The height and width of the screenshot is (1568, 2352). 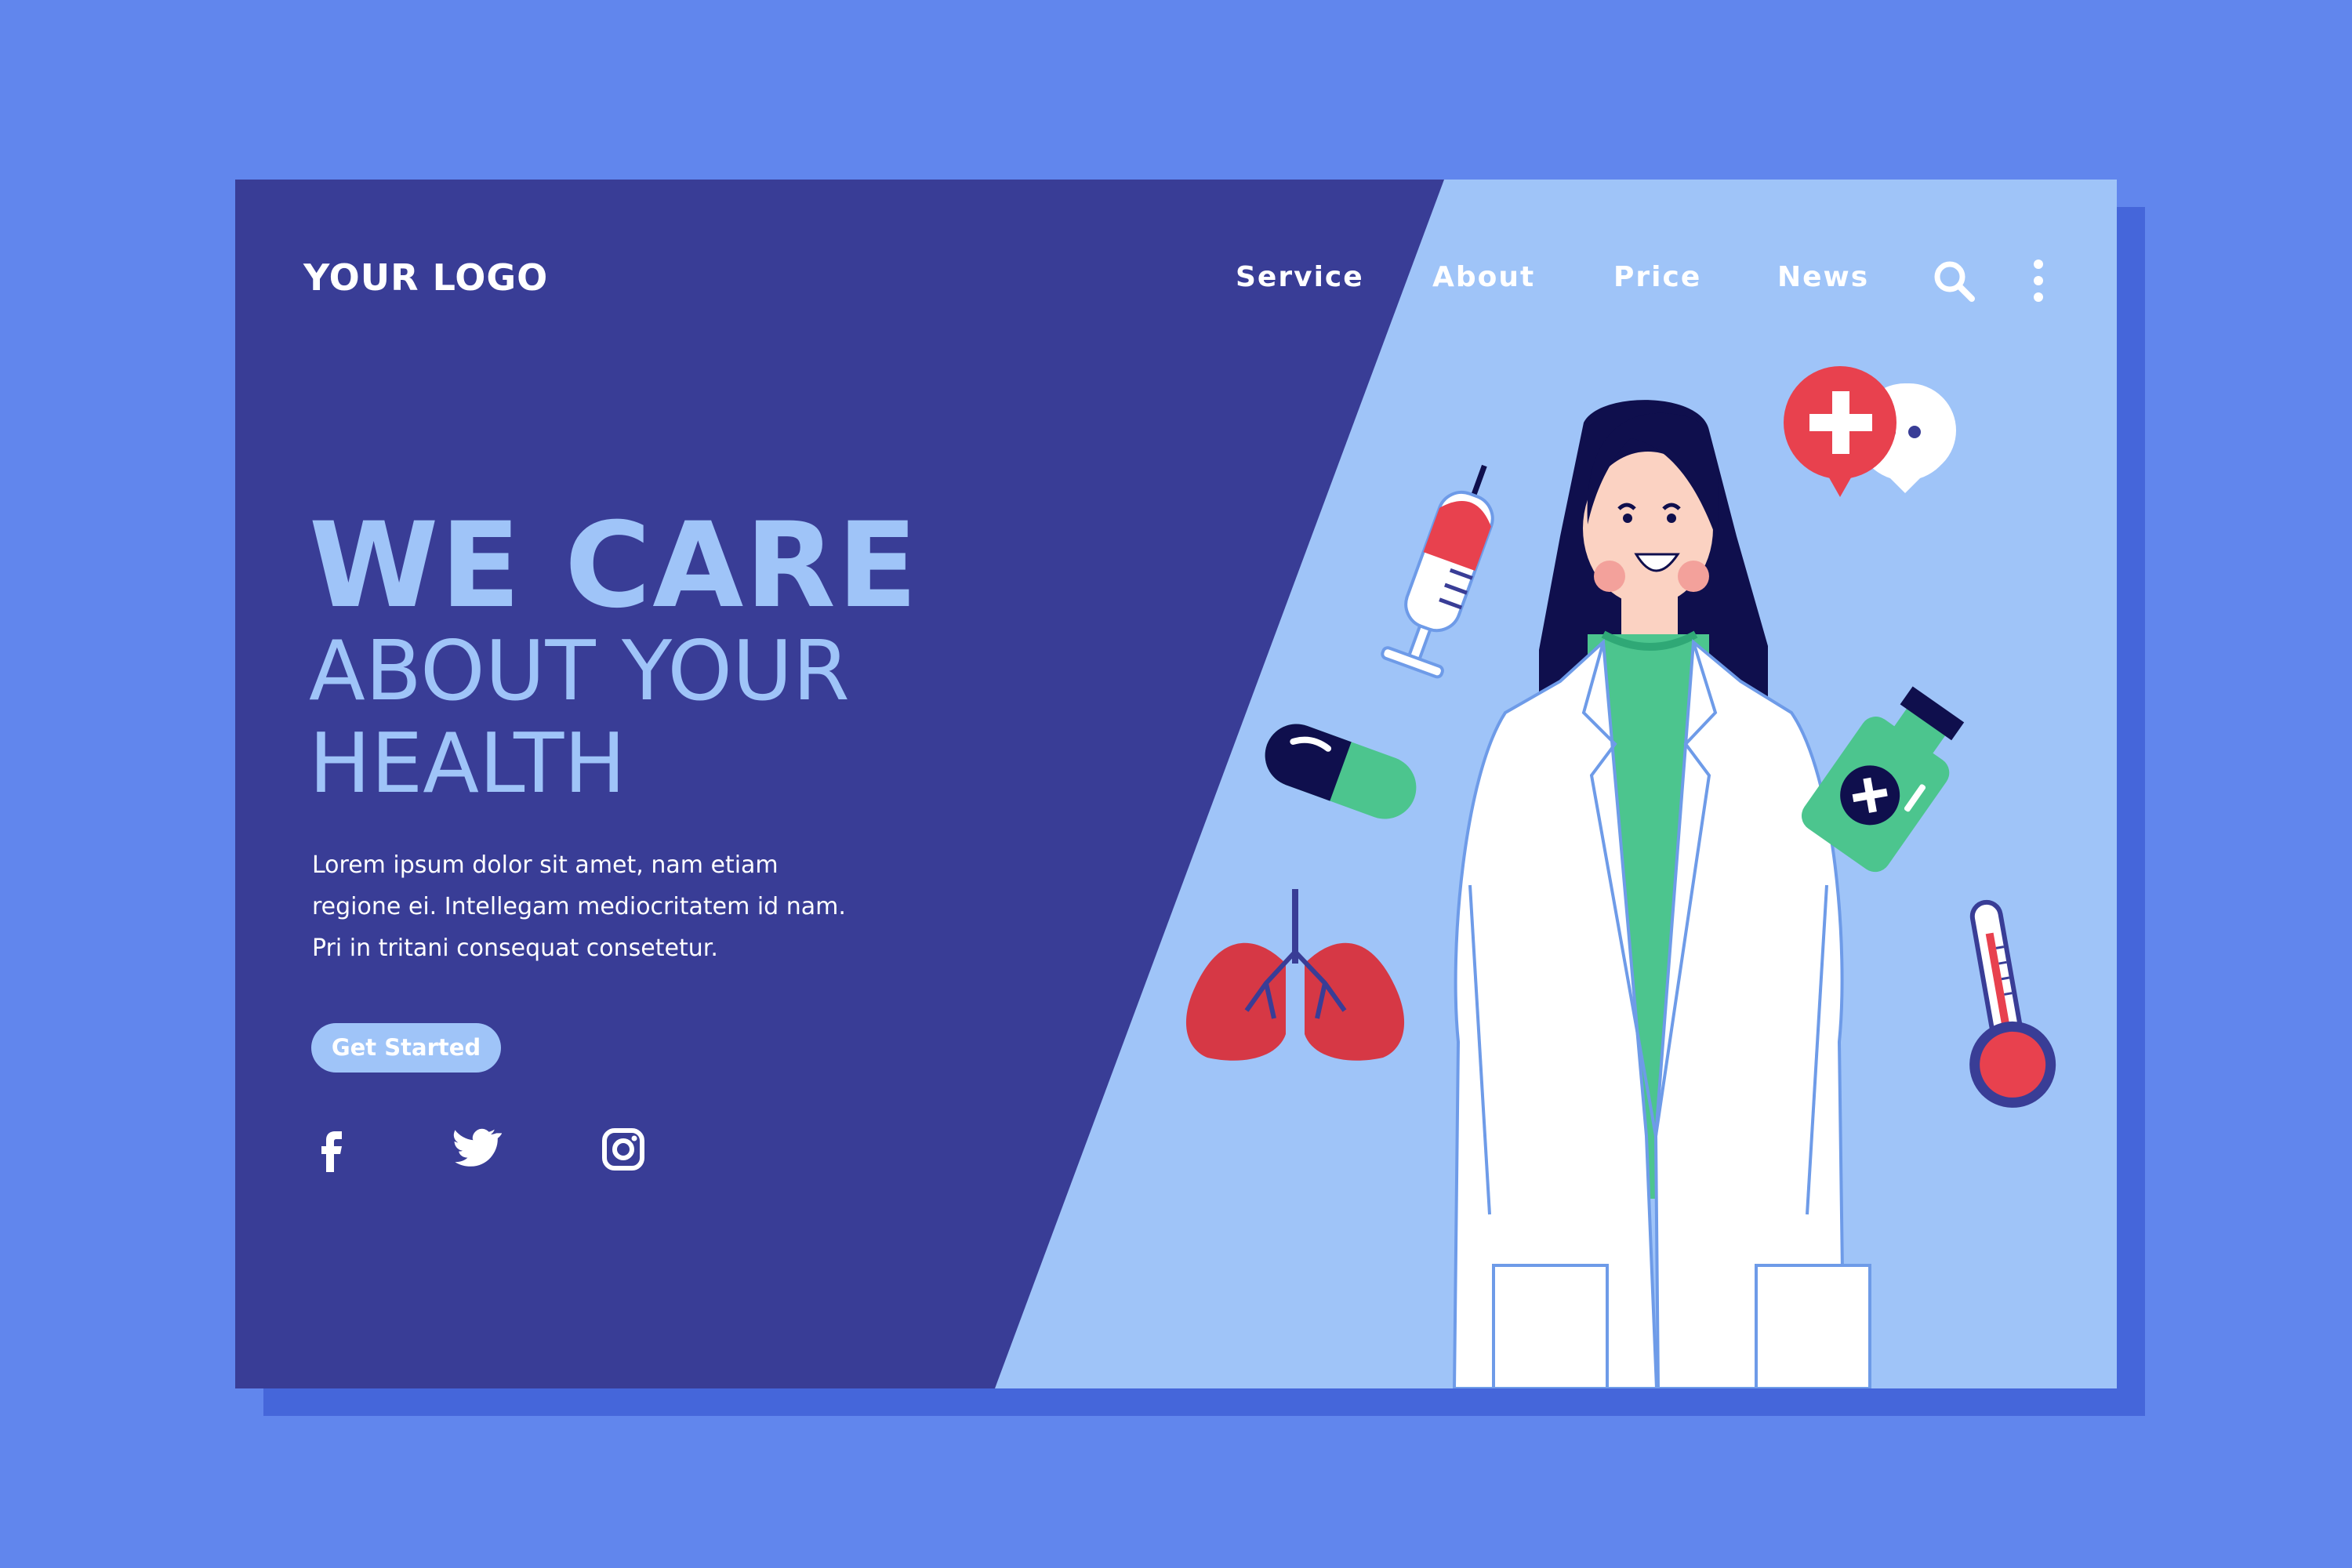 What do you see at coordinates (475, 1149) in the screenshot?
I see `twitter-icon` at bounding box center [475, 1149].